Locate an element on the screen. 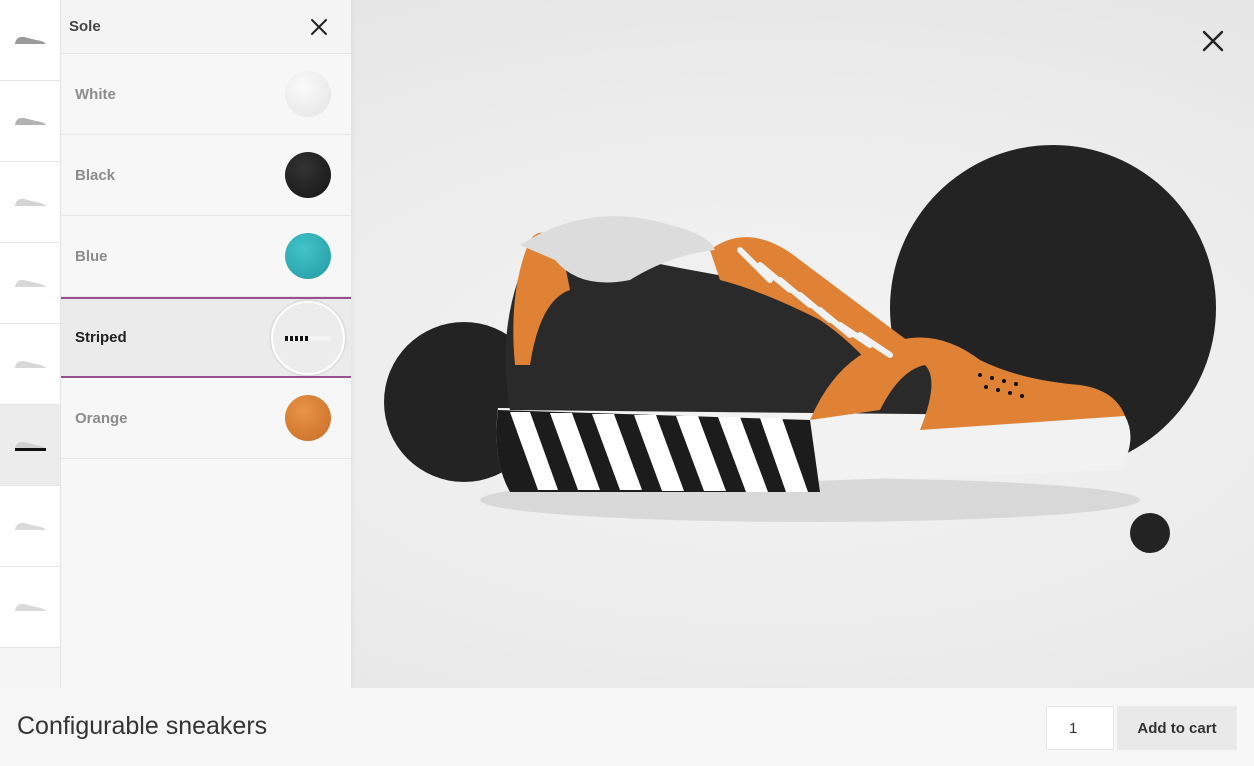 This screenshot has height=766, width=1254. option-striped: Striped is located at coordinates (206, 337).